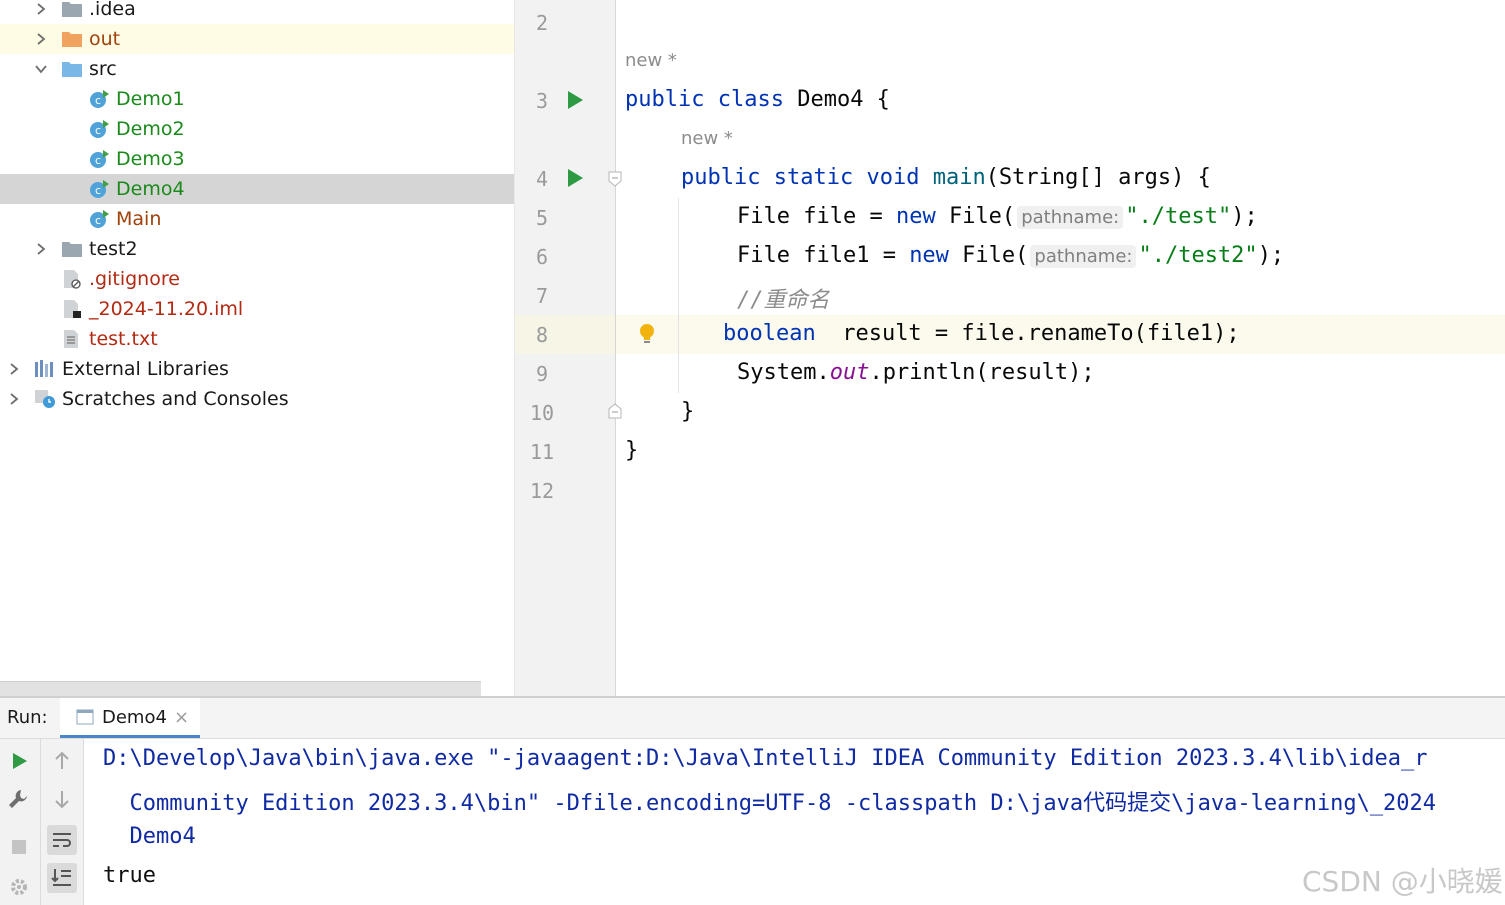  Describe the element at coordinates (257, 99) in the screenshot. I see `tree-item-demo1: c Demo1` at that location.